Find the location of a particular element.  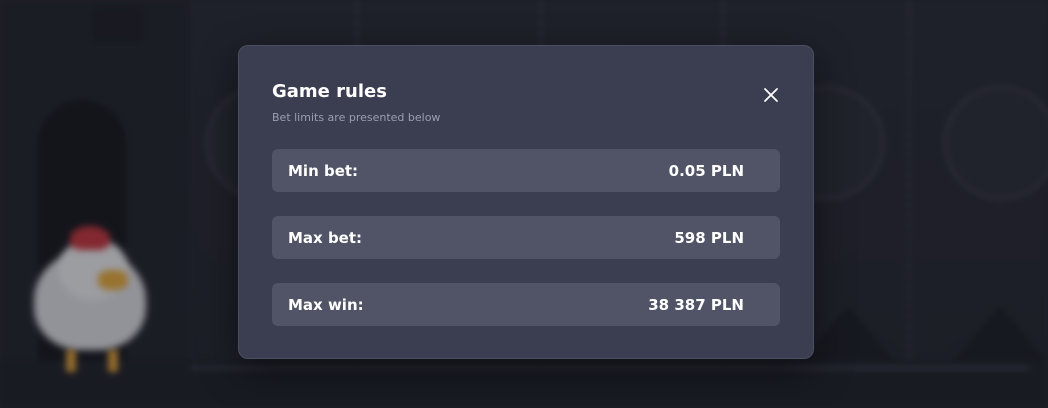

max-bet-label: Max bet: is located at coordinates (325, 237).